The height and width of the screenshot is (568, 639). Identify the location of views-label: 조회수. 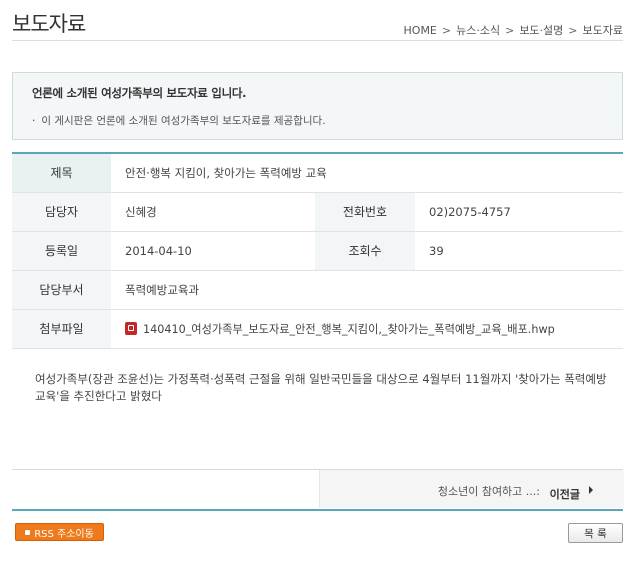
(365, 251).